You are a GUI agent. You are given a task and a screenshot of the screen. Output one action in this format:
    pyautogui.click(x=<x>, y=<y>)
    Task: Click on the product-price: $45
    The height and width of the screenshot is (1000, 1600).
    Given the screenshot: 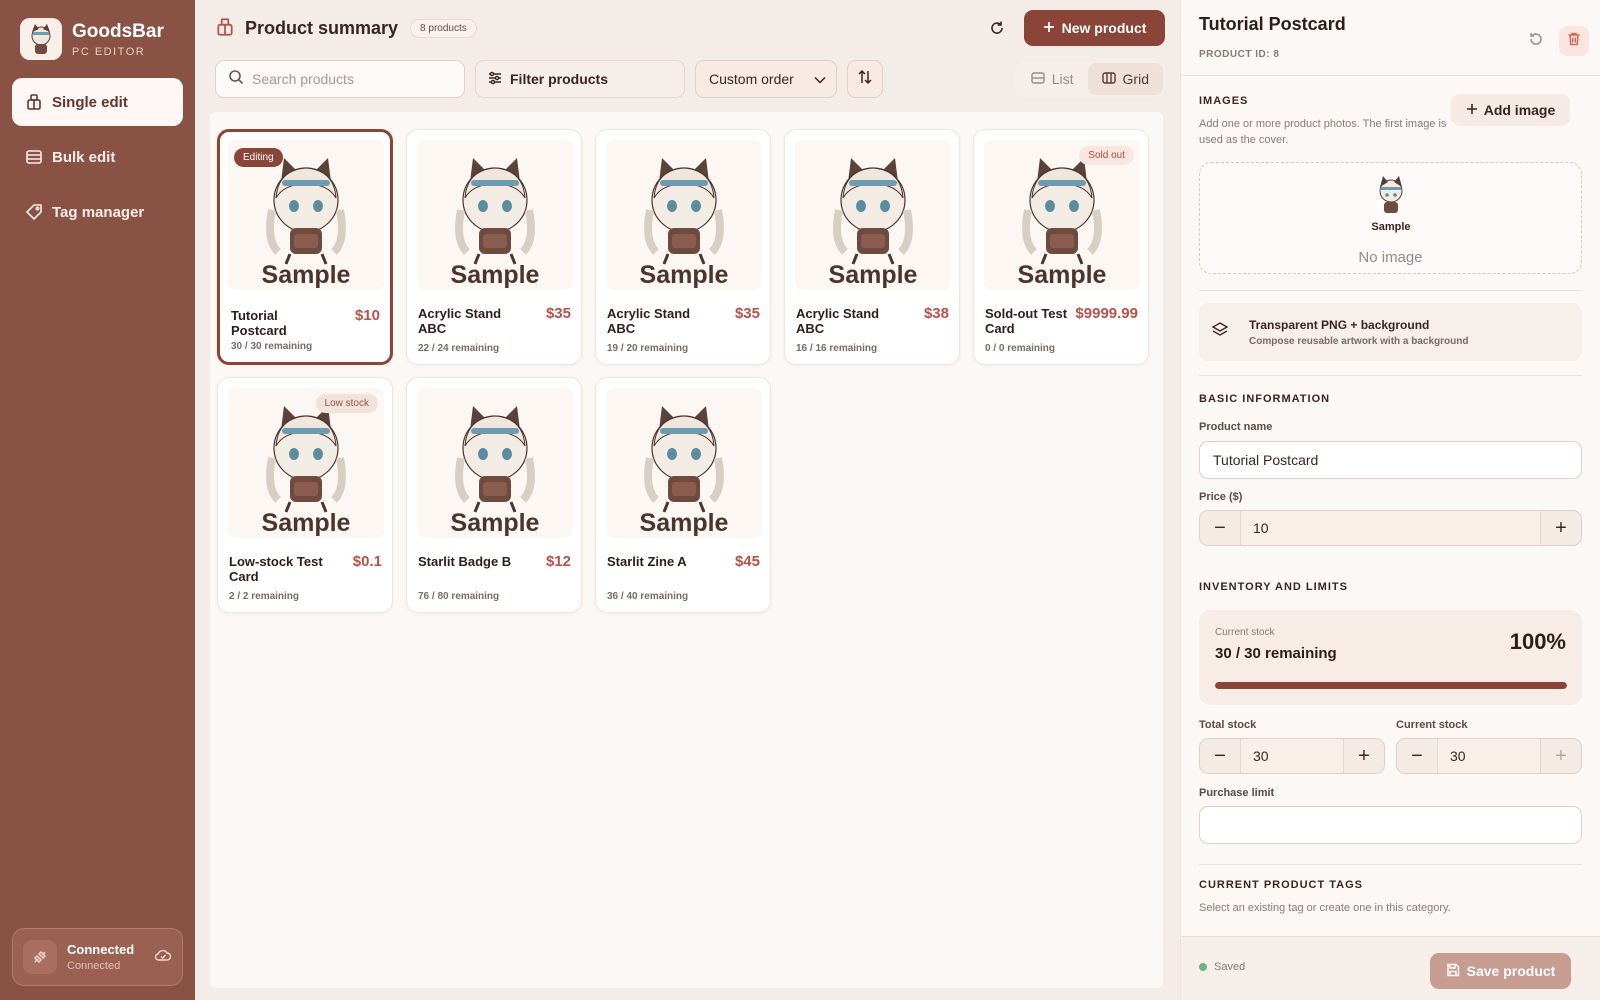 What is the action you would take?
    pyautogui.click(x=747, y=561)
    